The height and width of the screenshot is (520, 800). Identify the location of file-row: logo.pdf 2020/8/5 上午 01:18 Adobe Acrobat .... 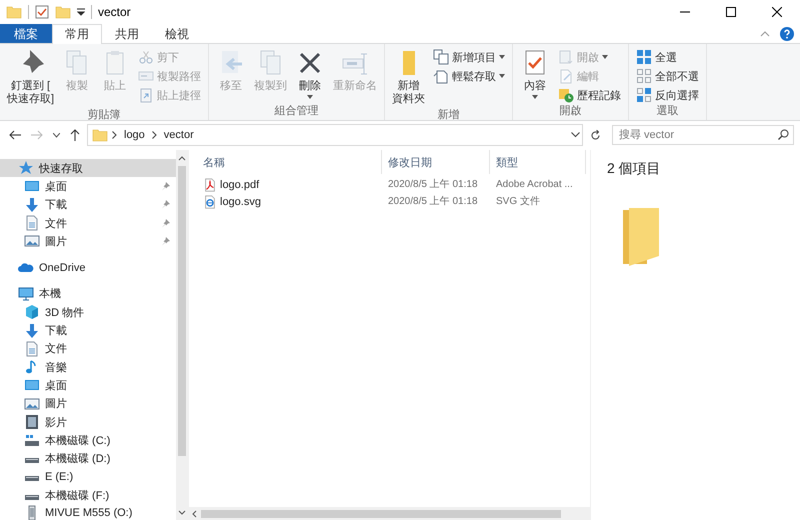
(391, 184).